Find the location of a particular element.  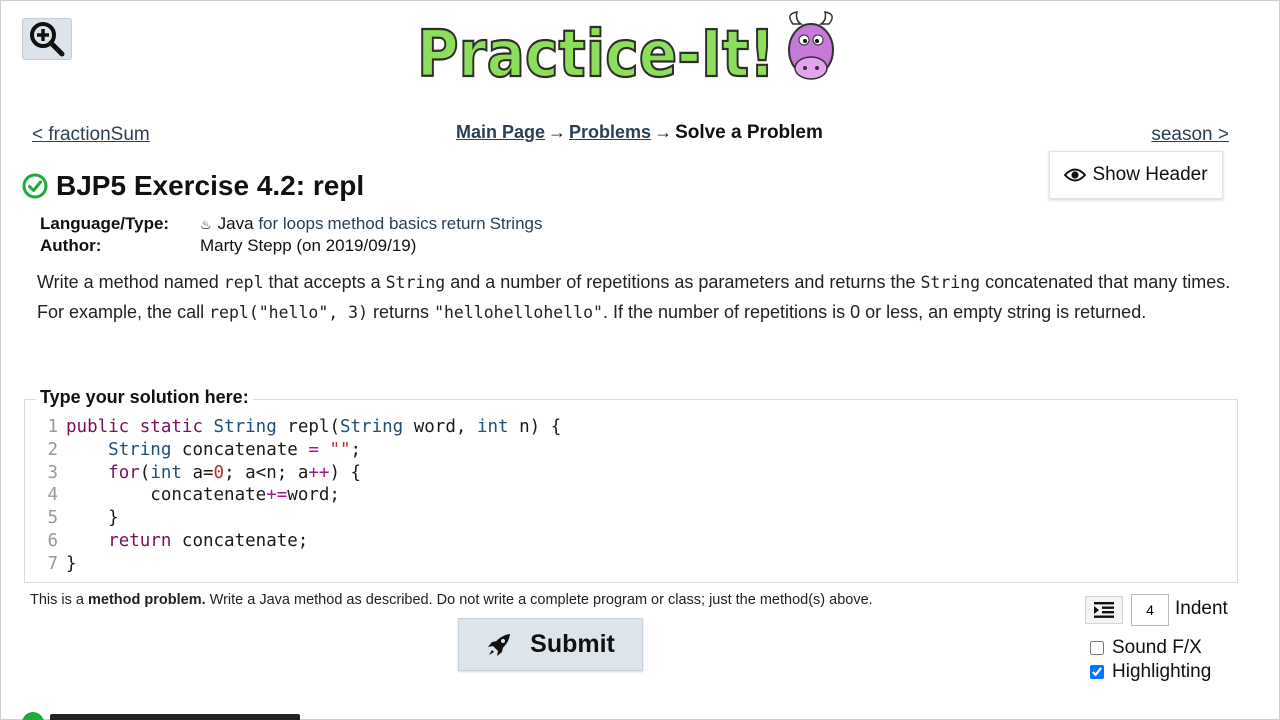

zoom-button is located at coordinates (47, 39).